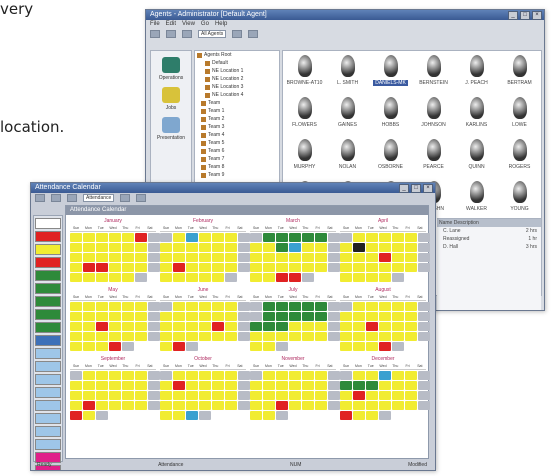 The width and height of the screenshot is (553, 476). I want to click on menu-item: Go, so click(205, 24).